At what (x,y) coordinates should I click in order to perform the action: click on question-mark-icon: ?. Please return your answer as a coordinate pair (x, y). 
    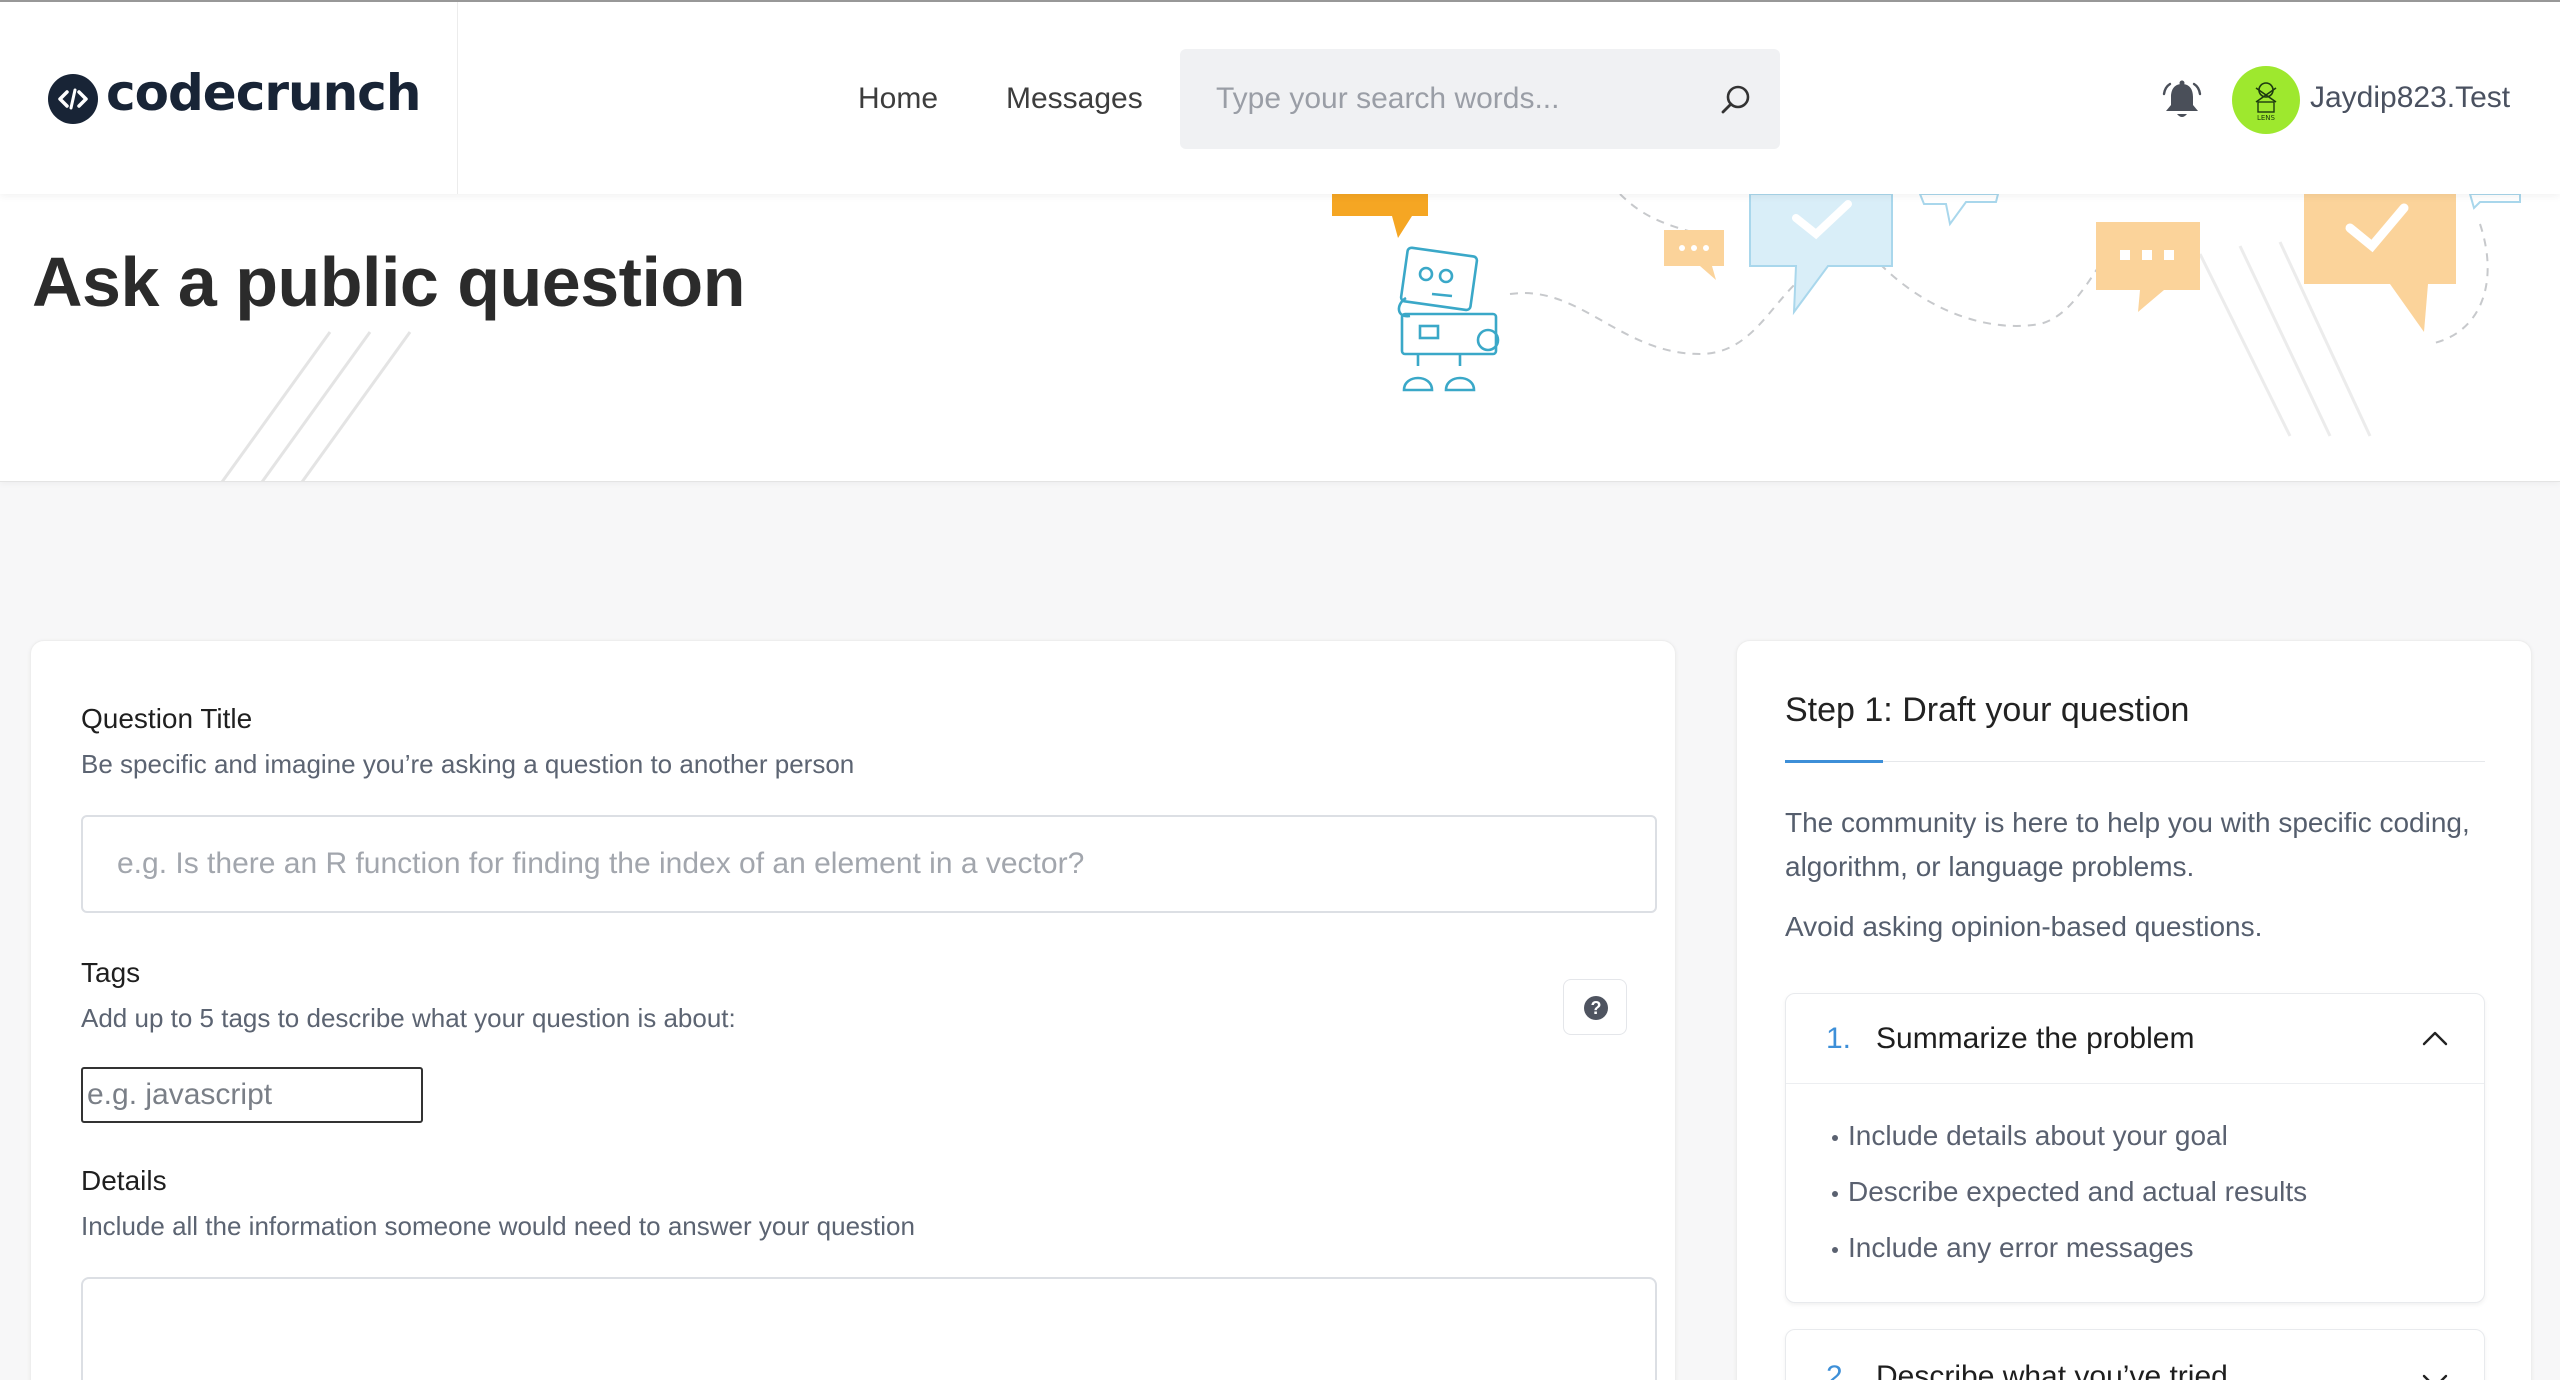
    Looking at the image, I should click on (1596, 1008).